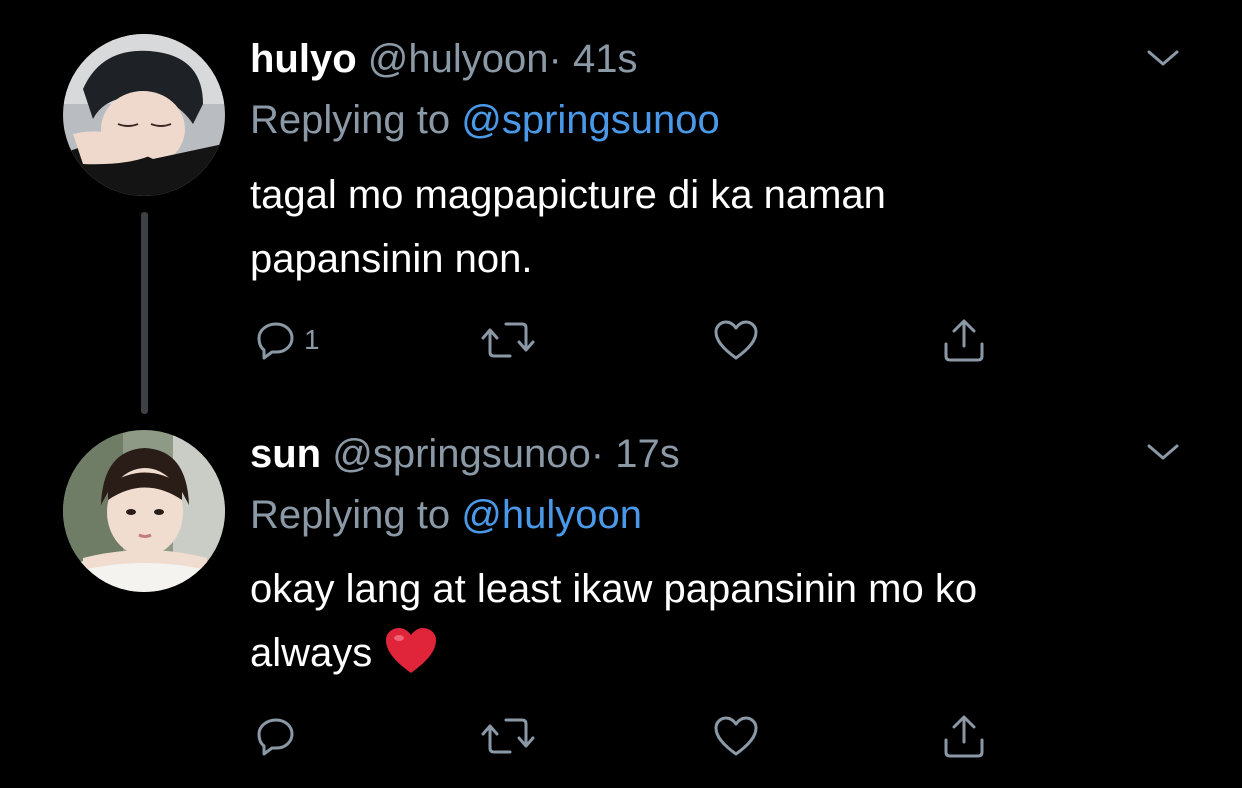 The image size is (1242, 788). I want to click on user-handle: @springsunoo, so click(461, 454).